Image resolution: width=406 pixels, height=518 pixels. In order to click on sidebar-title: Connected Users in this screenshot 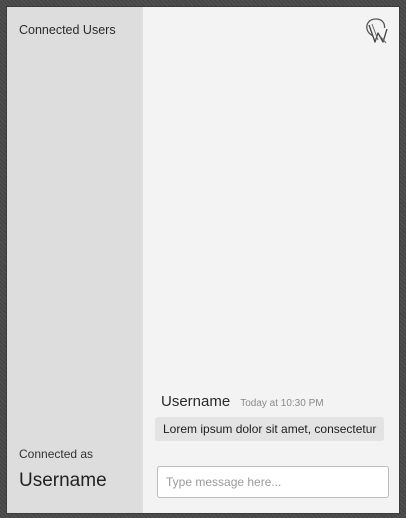, I will do `click(67, 30)`.